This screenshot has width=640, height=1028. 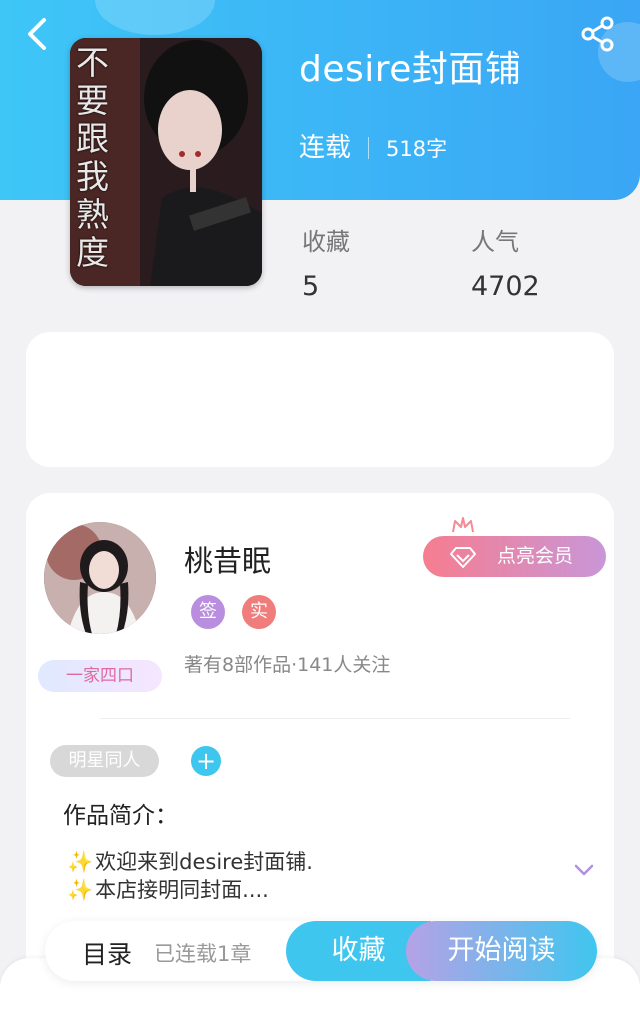 I want to click on intro-line-text: 欢迎来到desire封面铺., so click(x=204, y=862).